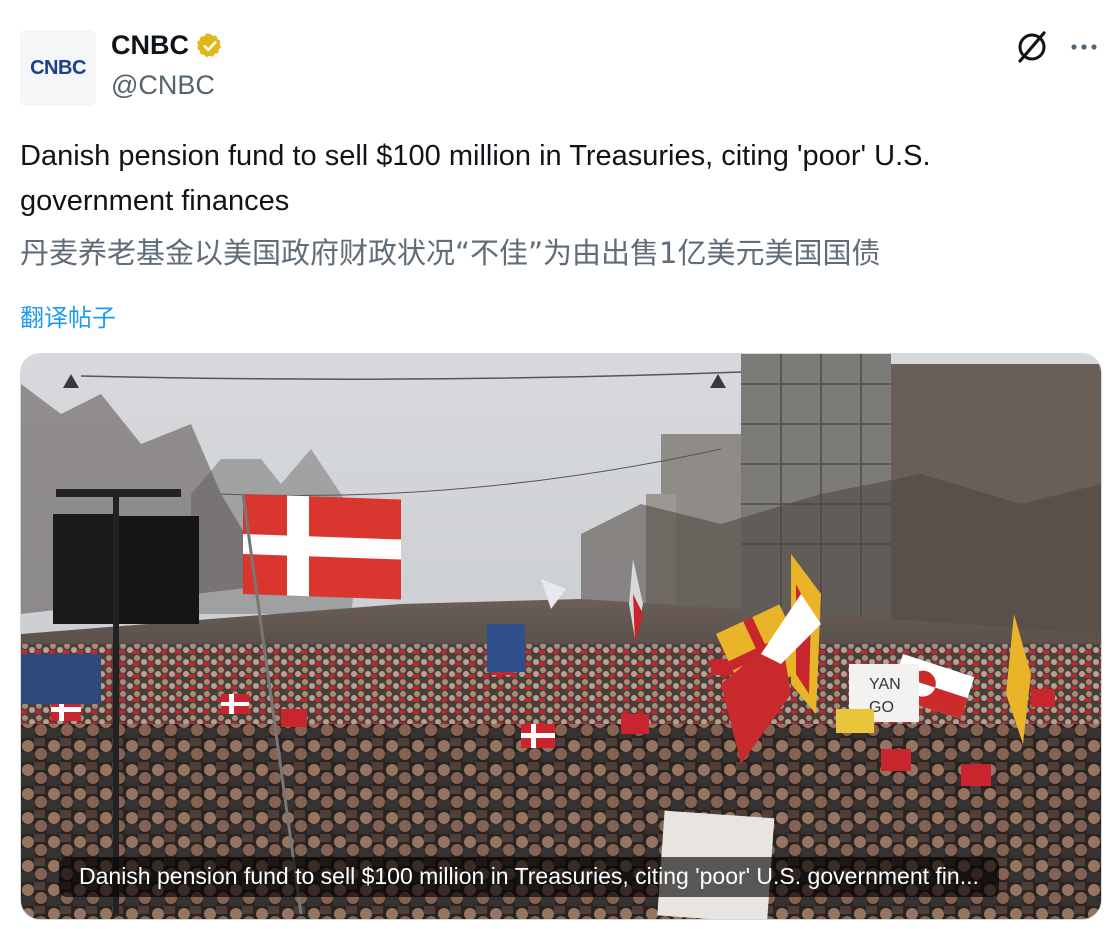 This screenshot has width=1114, height=929. Describe the element at coordinates (209, 45) in the screenshot. I see `verified-badge-icon` at that location.